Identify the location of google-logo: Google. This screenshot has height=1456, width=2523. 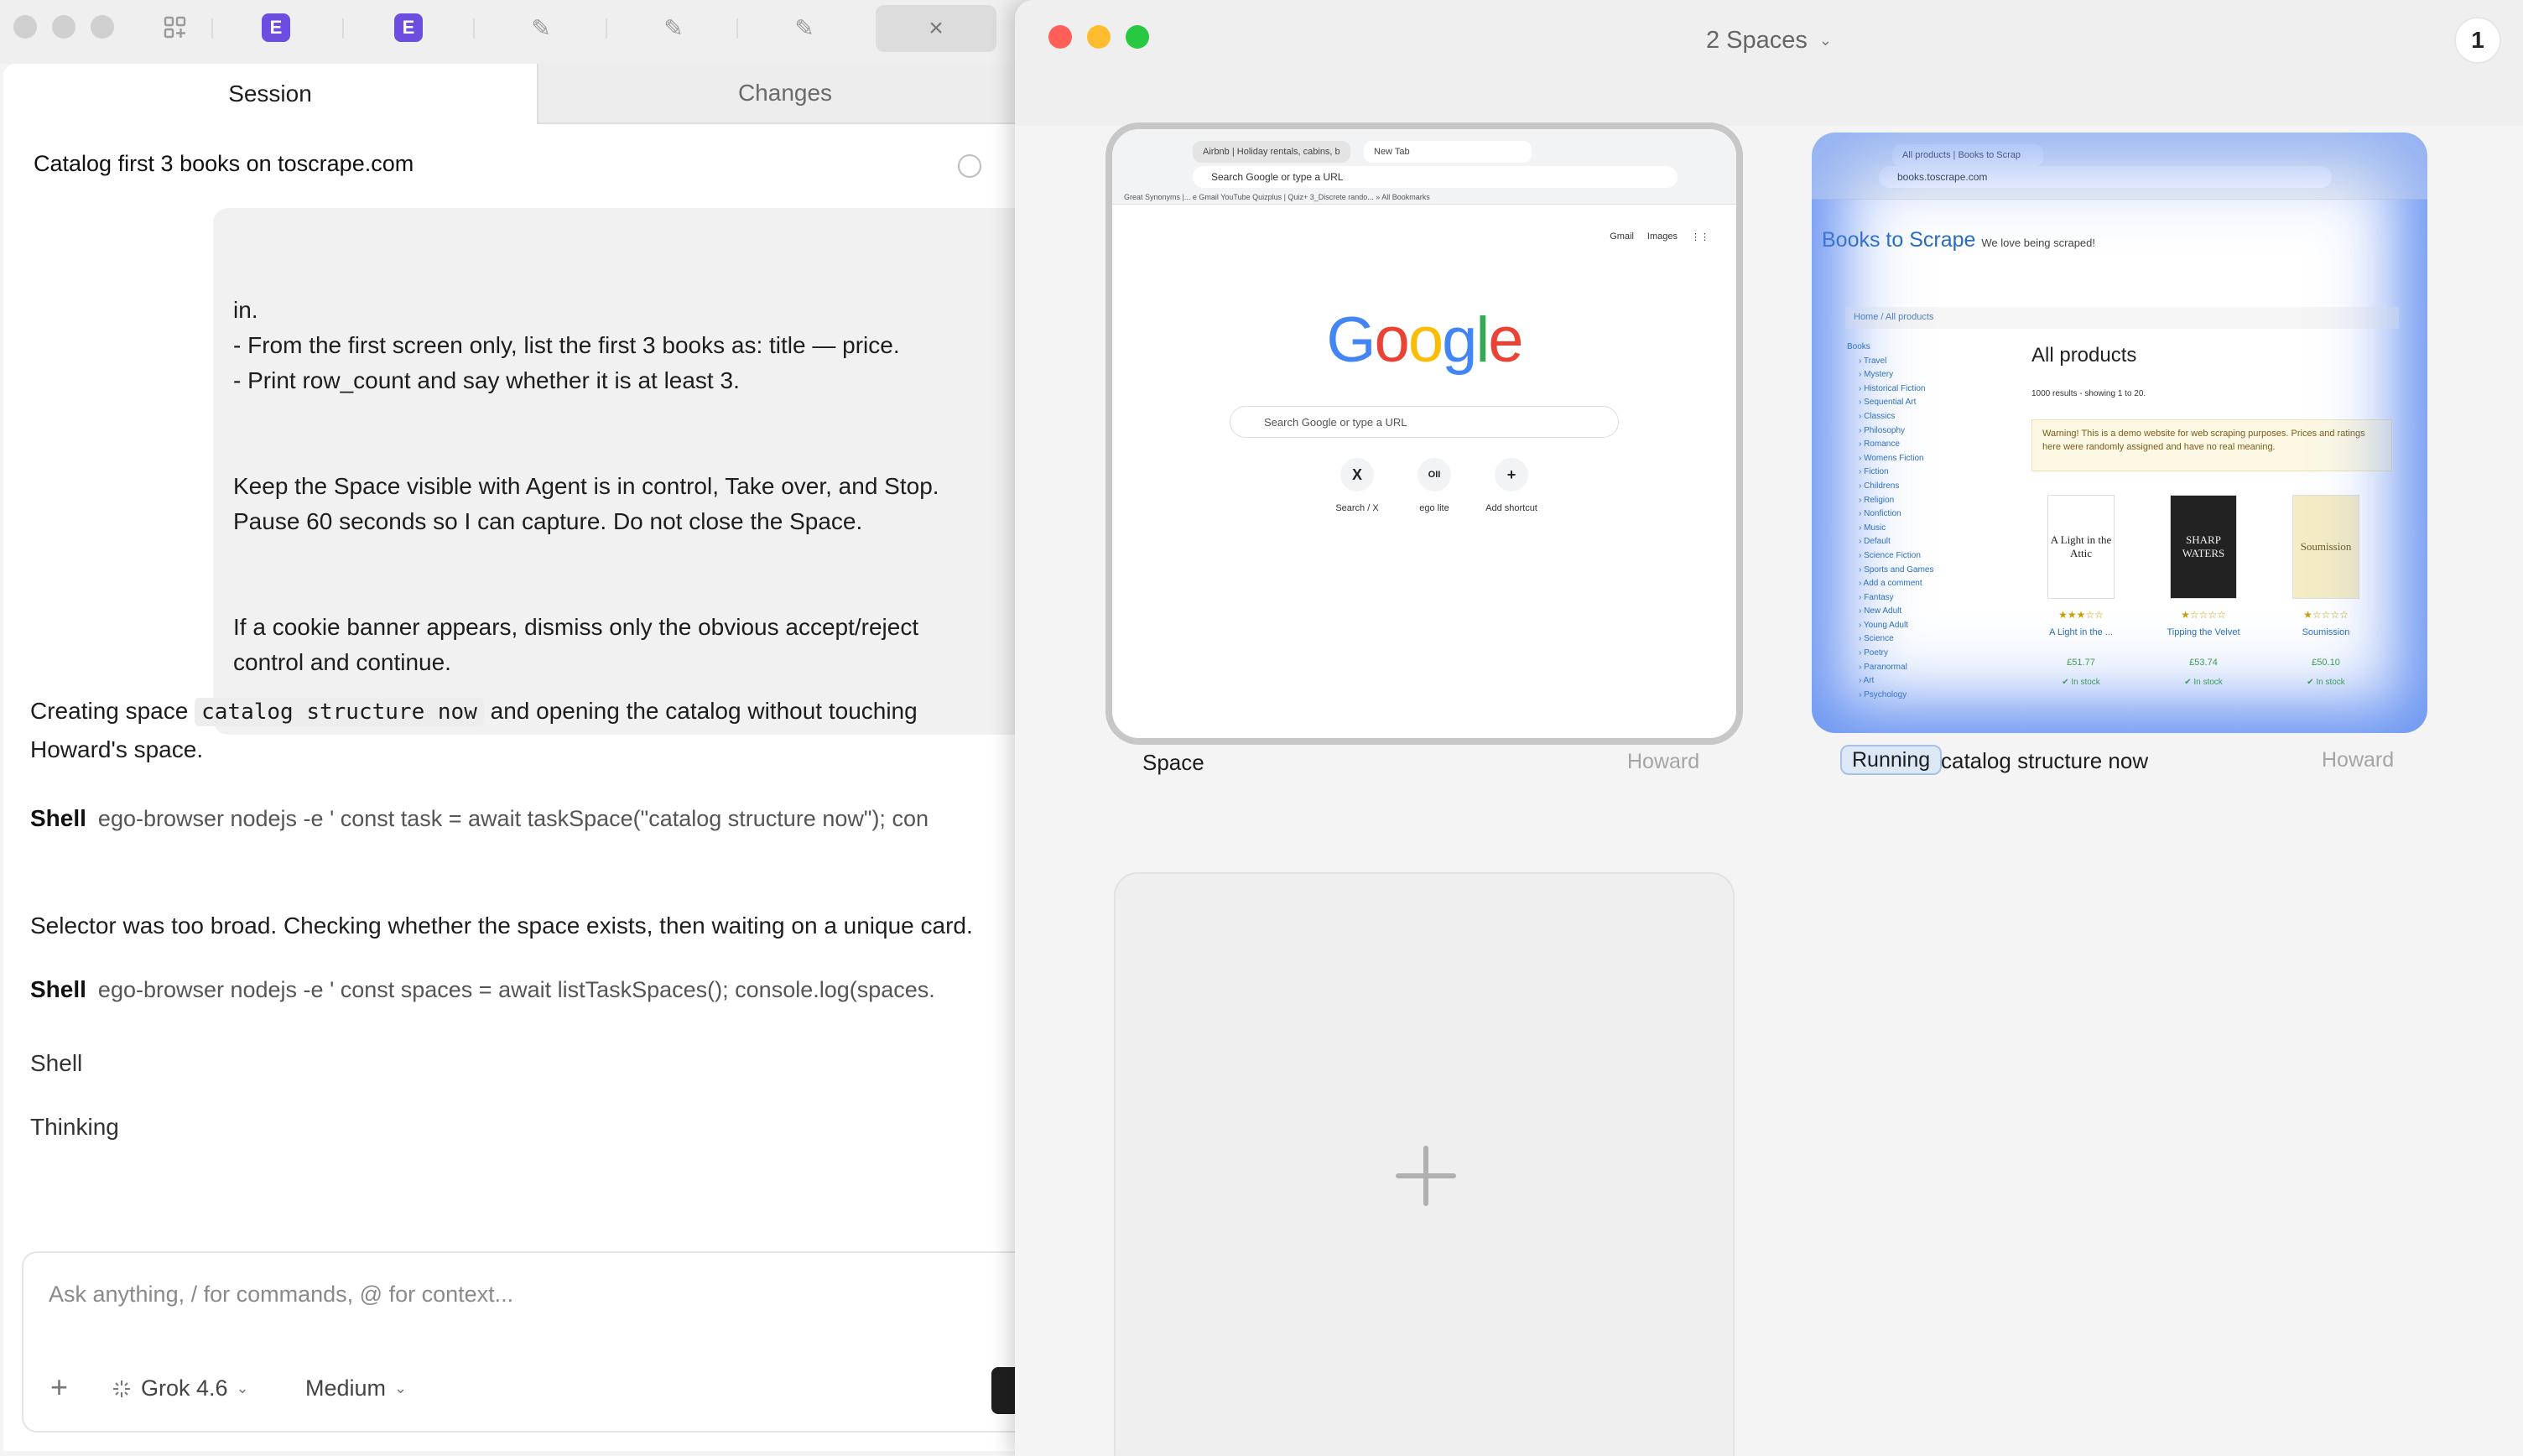
(1424, 340).